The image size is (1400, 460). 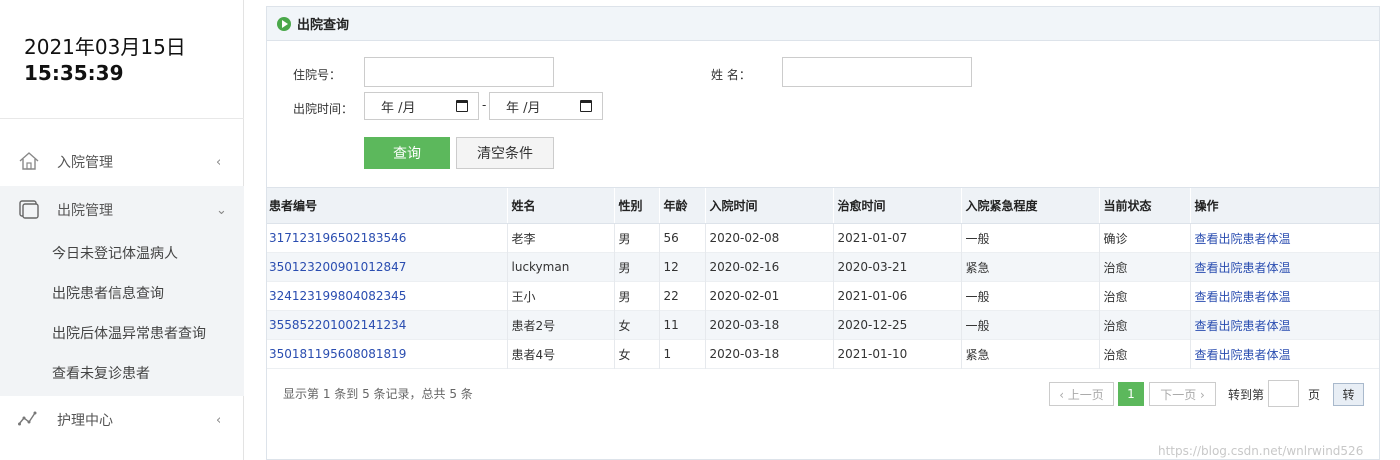 What do you see at coordinates (387, 296) in the screenshot?
I see `patient-id-link: 324123199804082345` at bounding box center [387, 296].